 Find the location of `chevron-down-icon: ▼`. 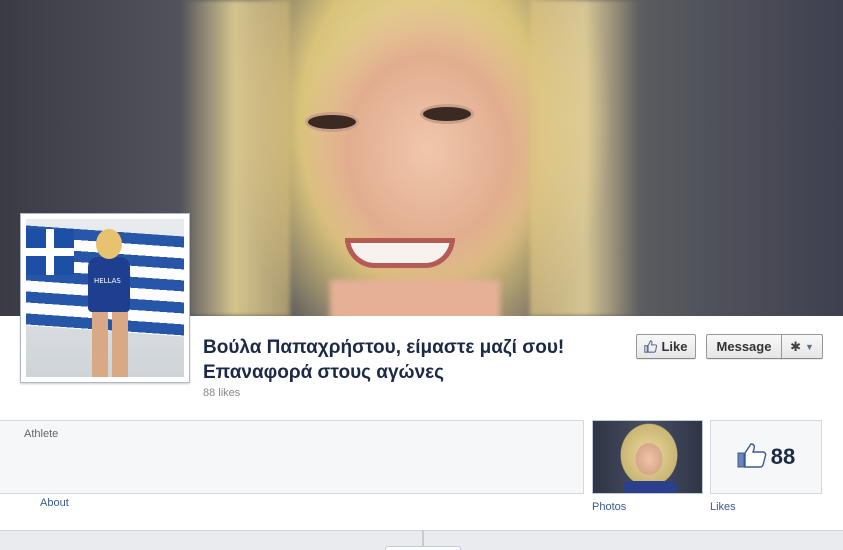

chevron-down-icon: ▼ is located at coordinates (809, 346).